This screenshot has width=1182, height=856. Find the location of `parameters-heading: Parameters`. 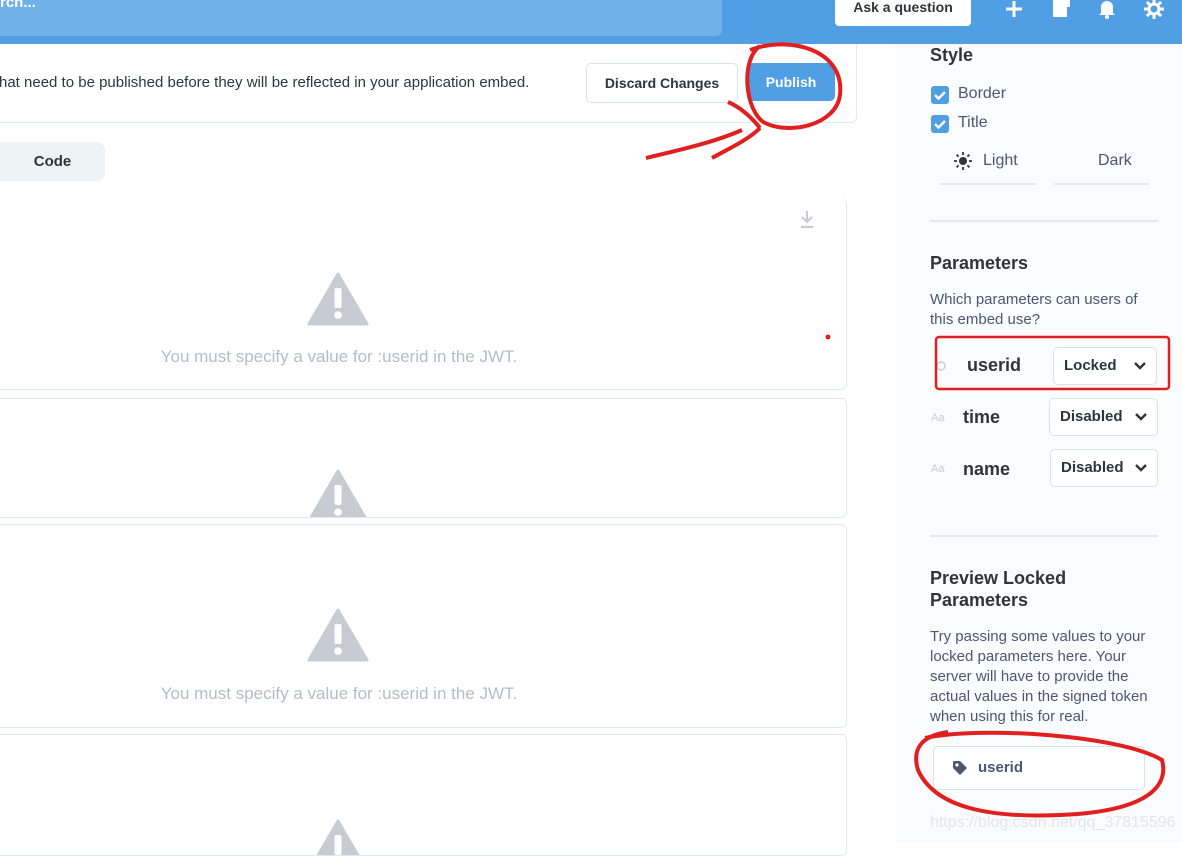

parameters-heading: Parameters is located at coordinates (979, 263).